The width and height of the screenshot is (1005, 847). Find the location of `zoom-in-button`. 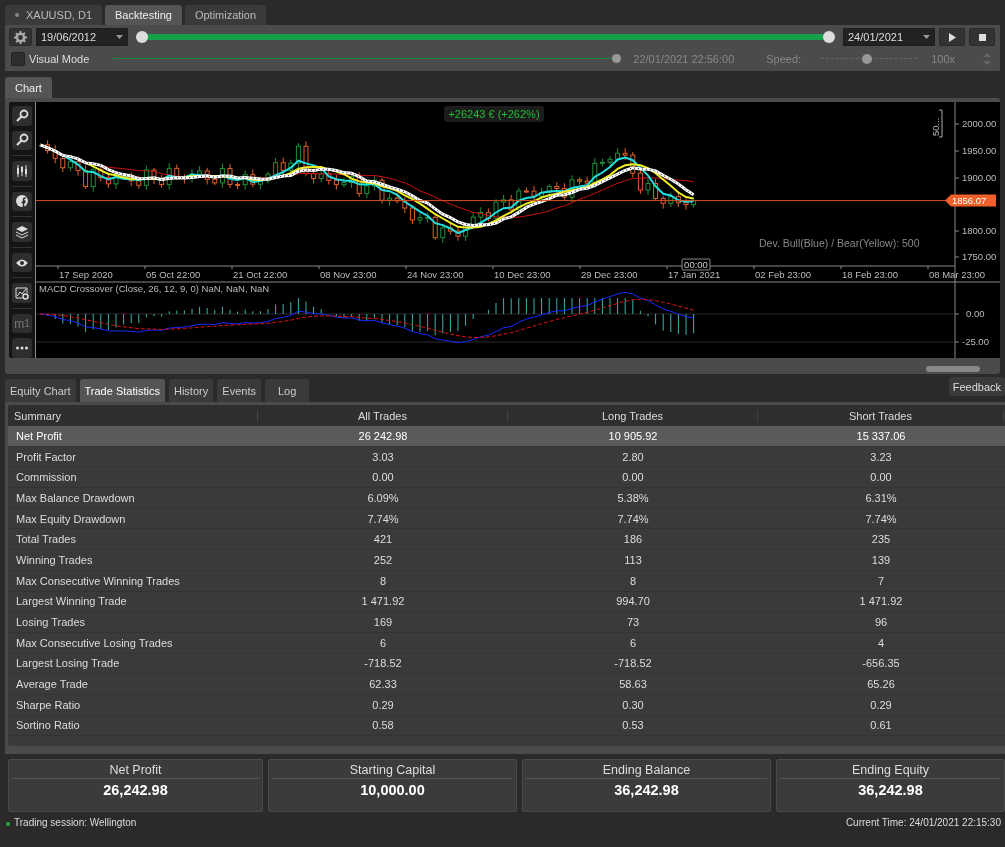

zoom-in-button is located at coordinates (22, 116).